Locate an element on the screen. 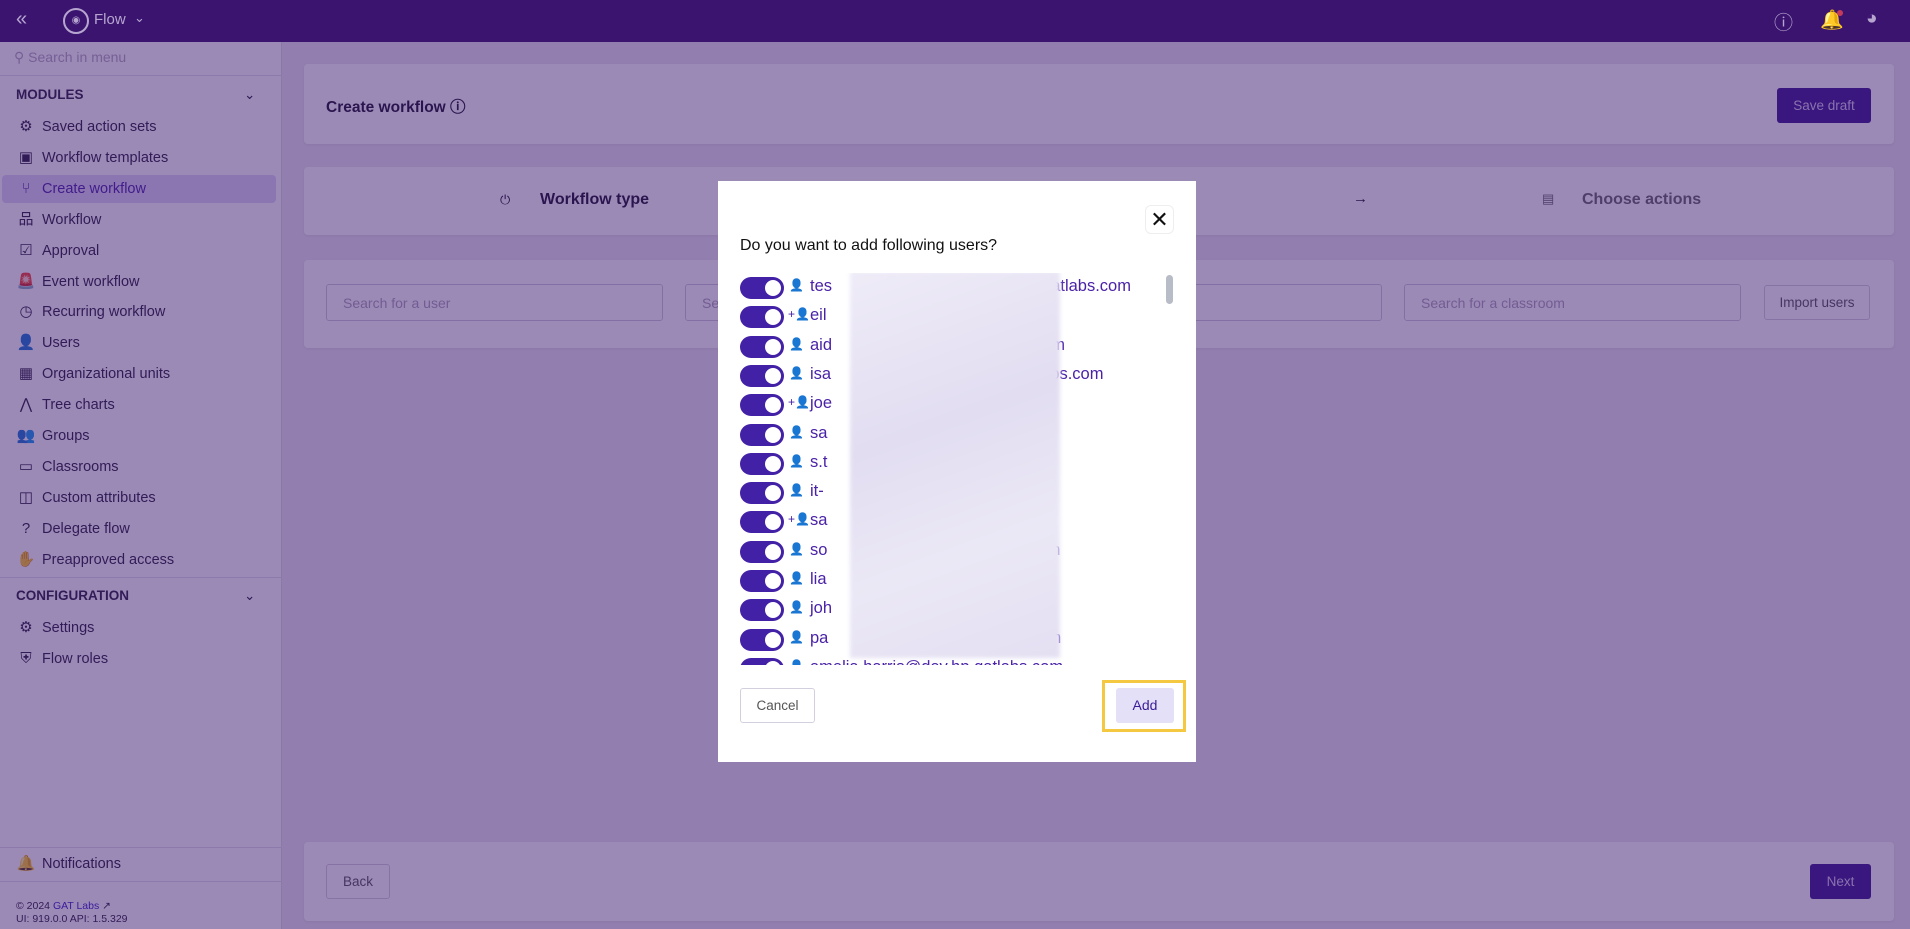  add-button: Add is located at coordinates (1145, 705).